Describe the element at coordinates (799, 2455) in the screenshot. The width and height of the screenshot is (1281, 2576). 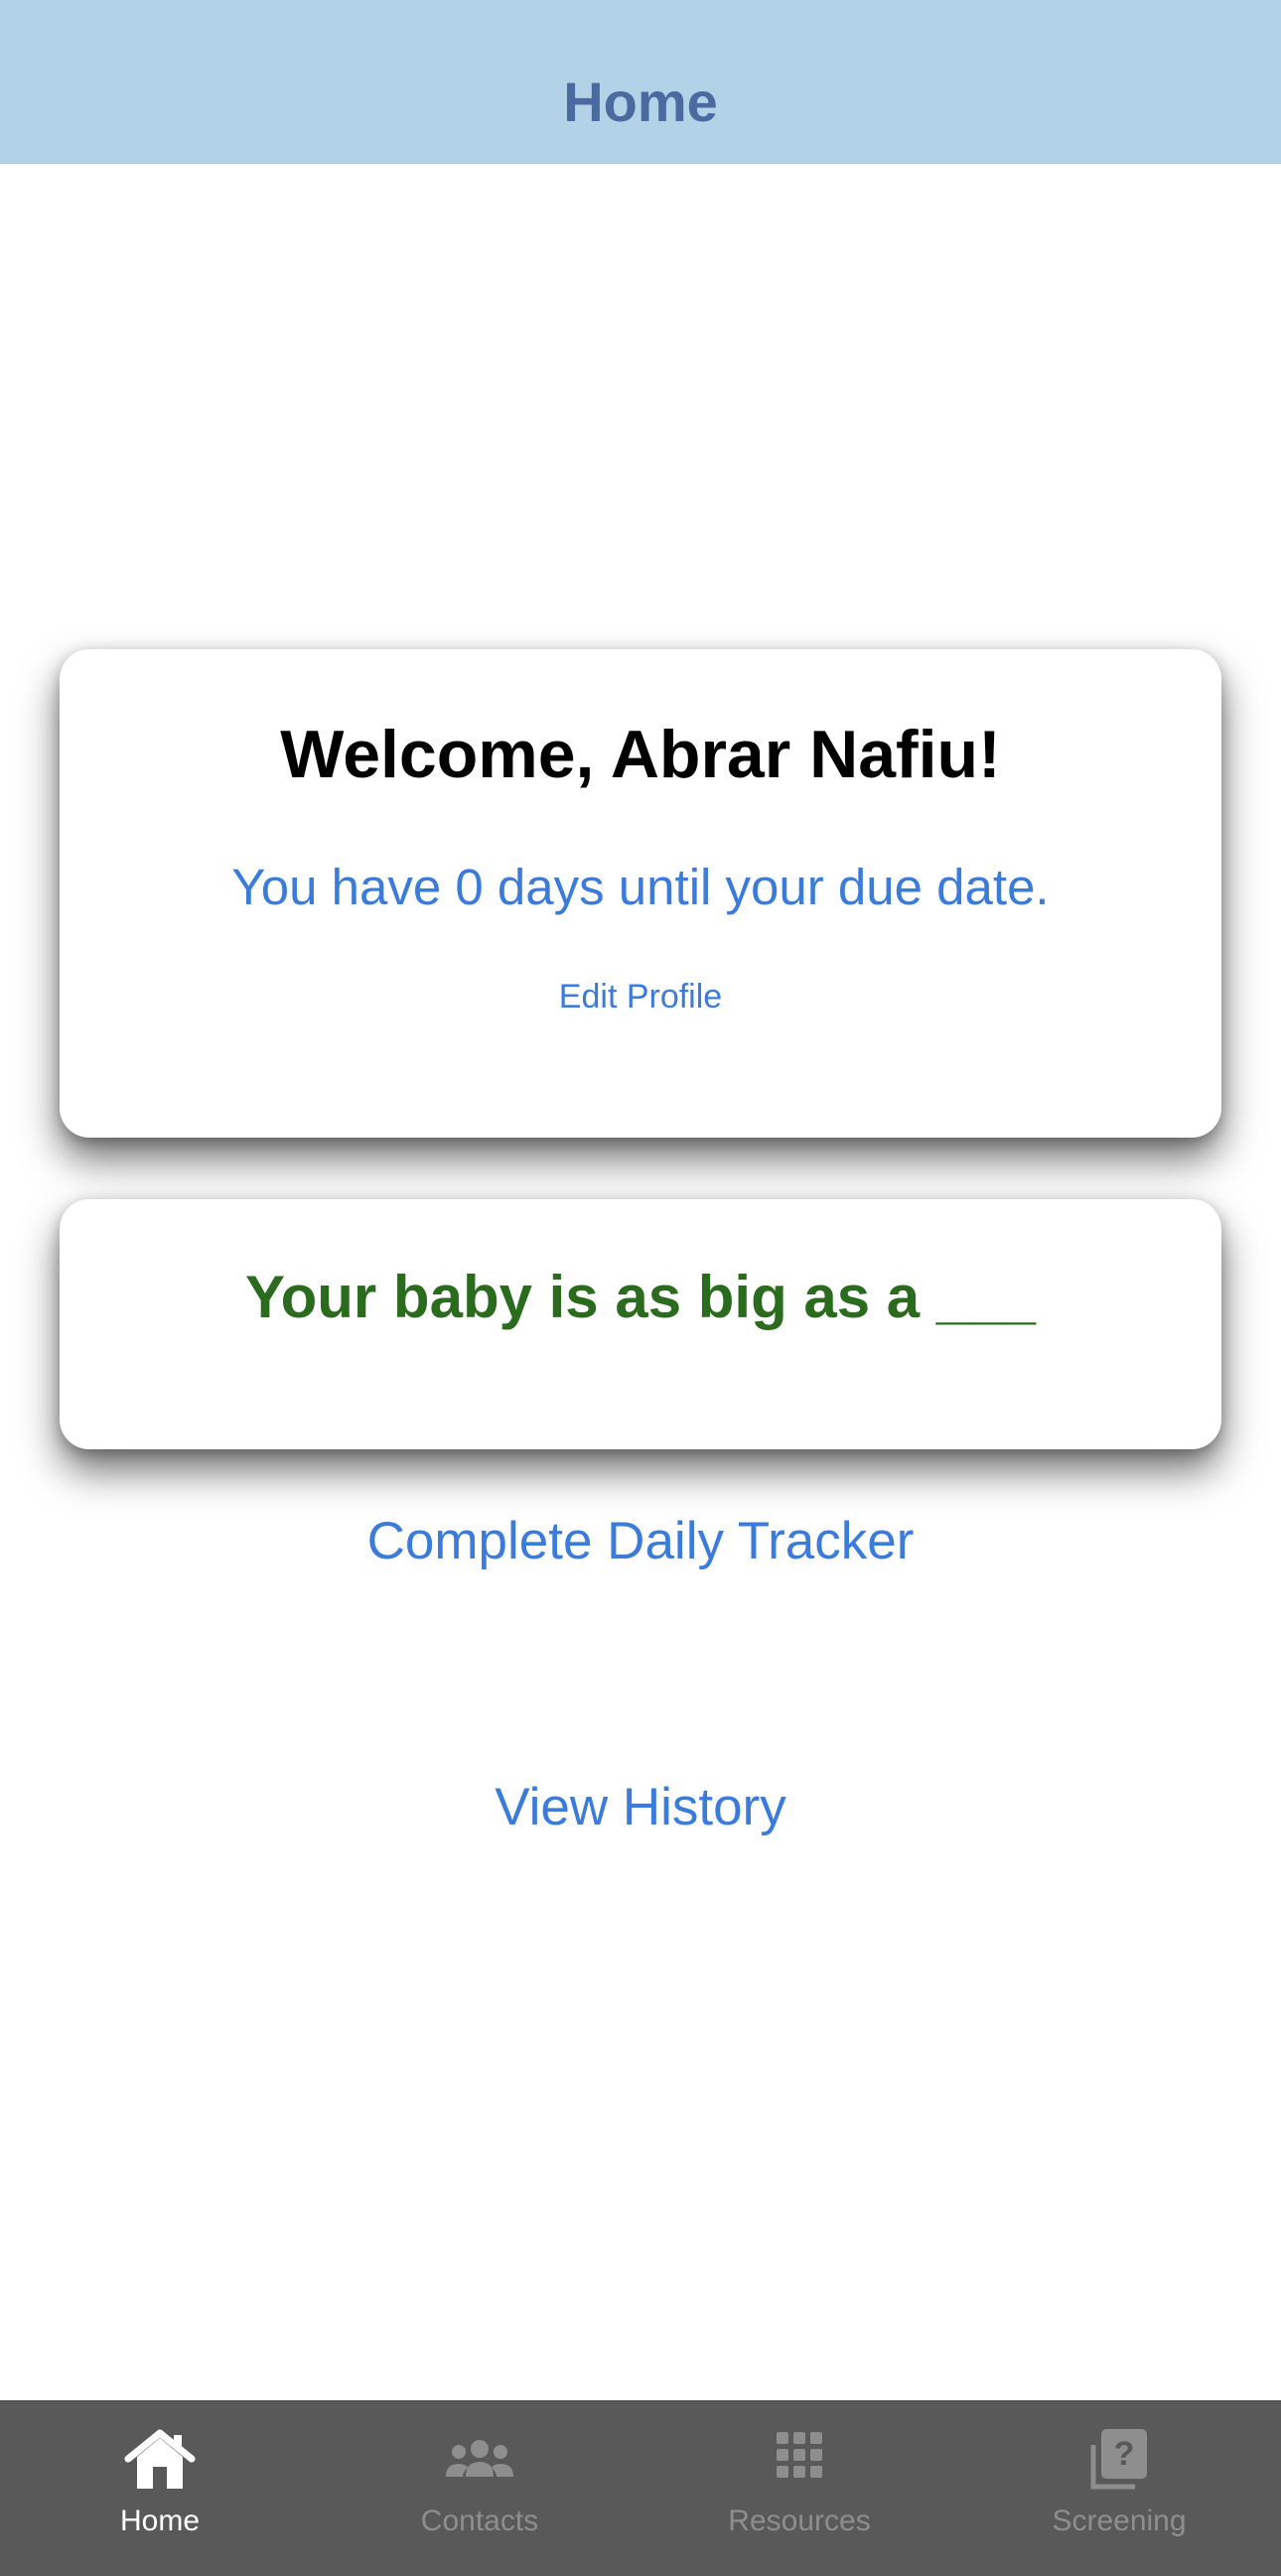
I see `grid-icon` at that location.